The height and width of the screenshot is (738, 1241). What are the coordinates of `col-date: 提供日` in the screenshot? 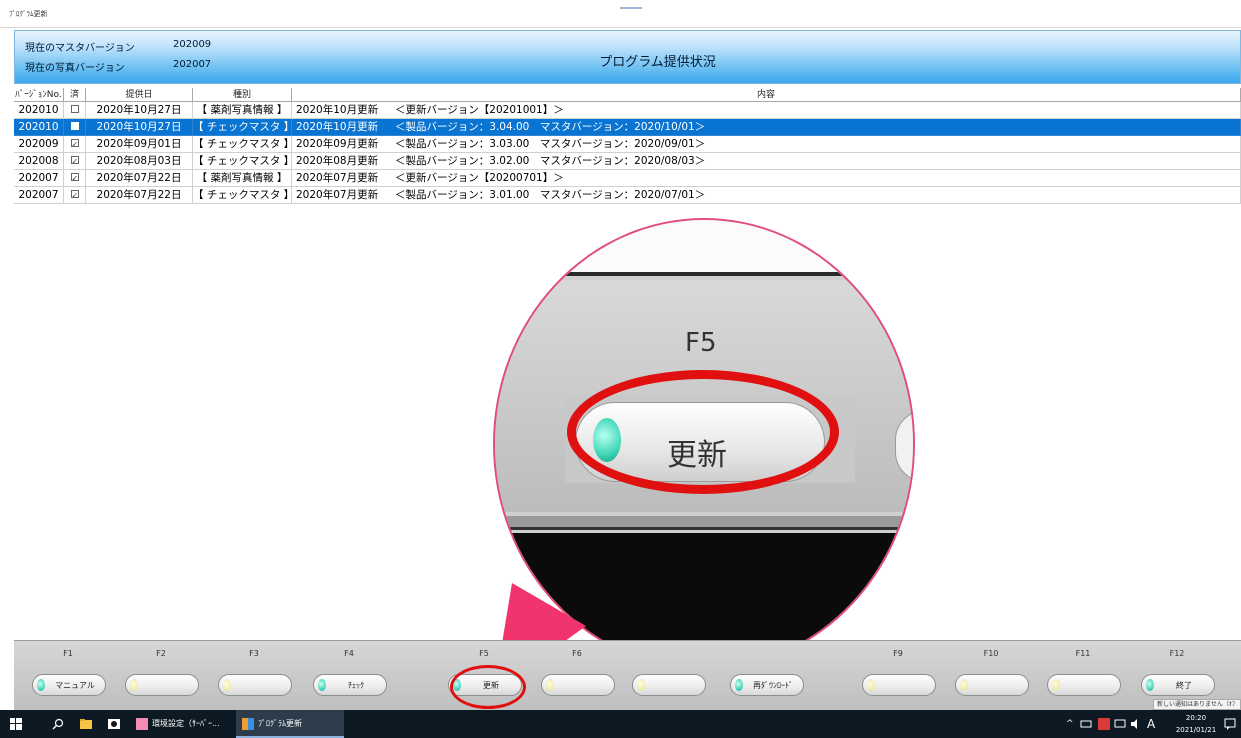 It's located at (139, 95).